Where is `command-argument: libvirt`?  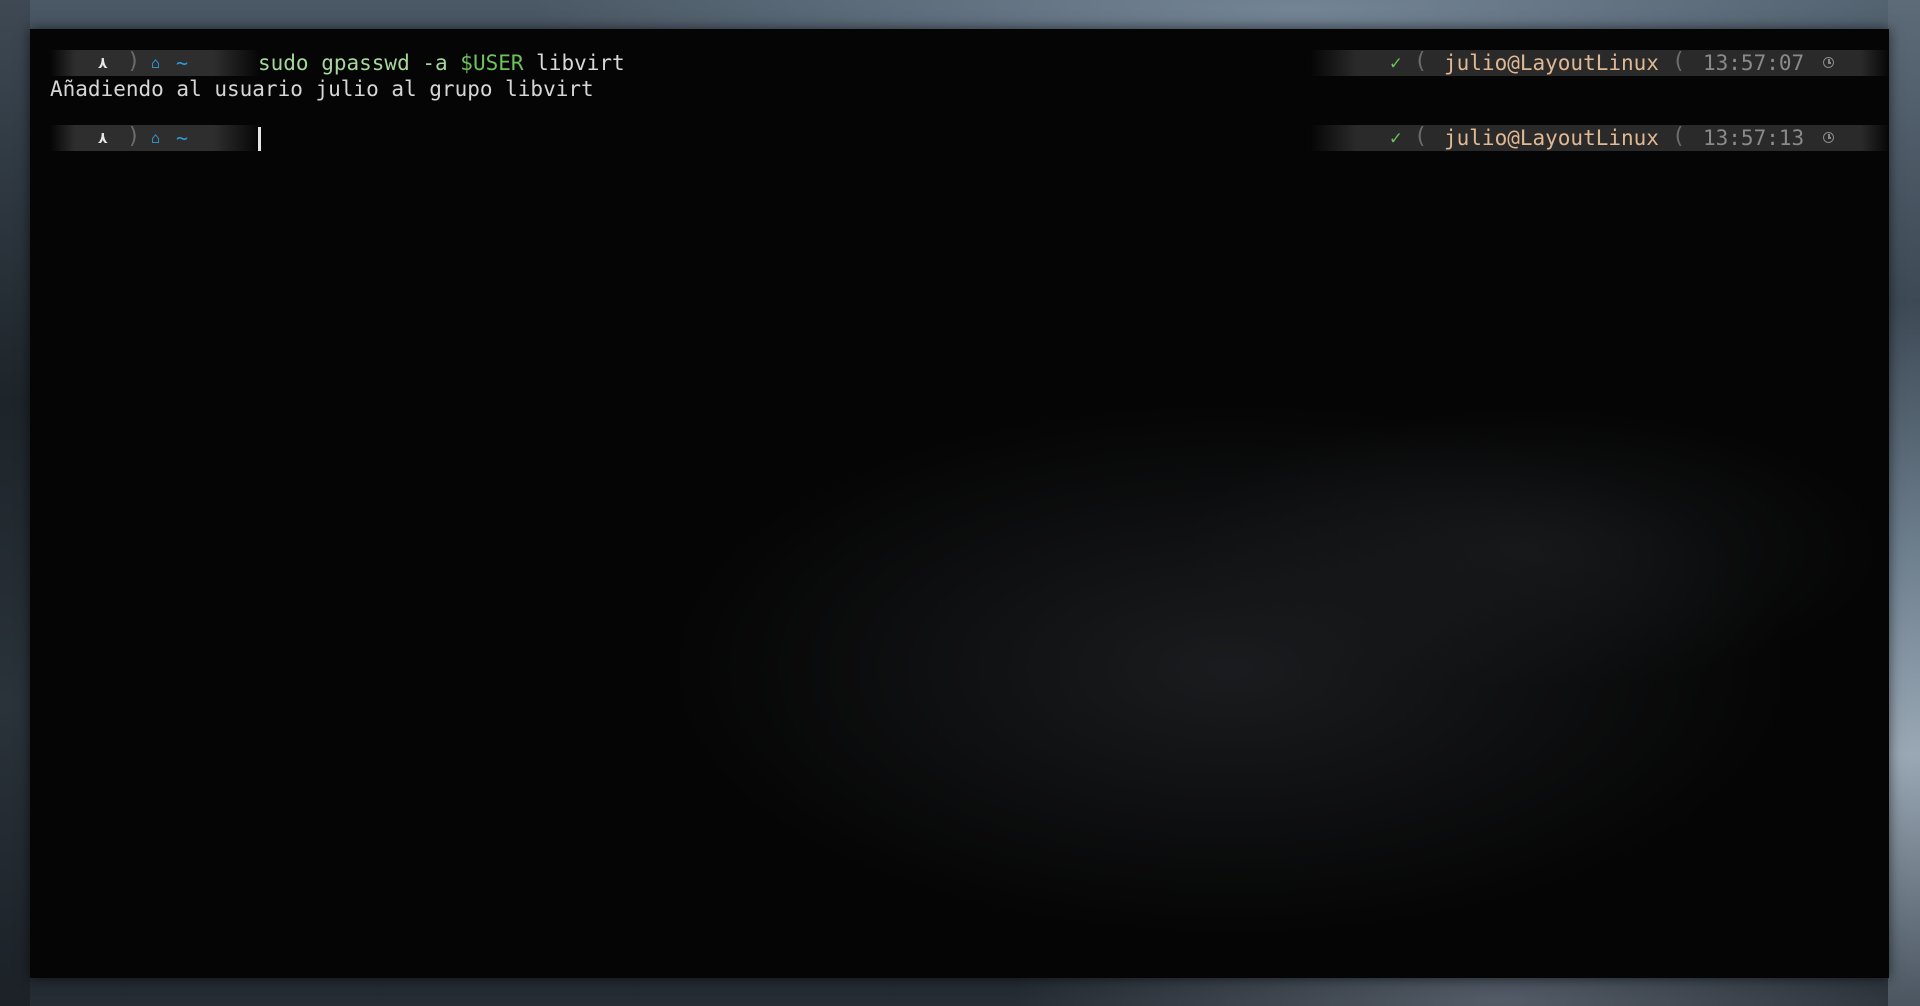 command-argument: libvirt is located at coordinates (574, 63).